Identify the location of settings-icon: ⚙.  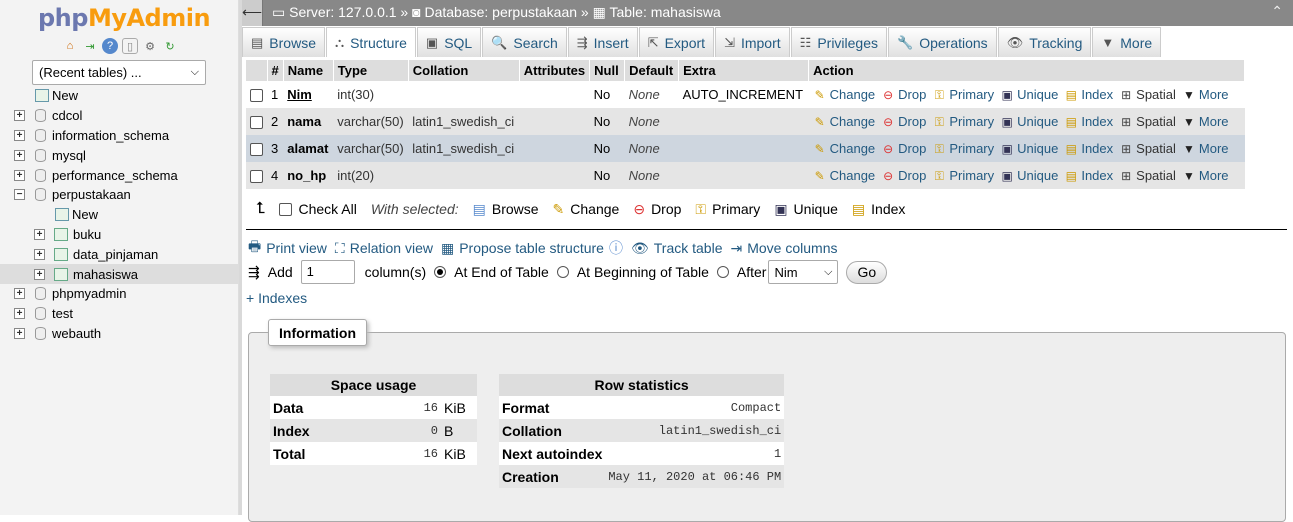
(150, 46).